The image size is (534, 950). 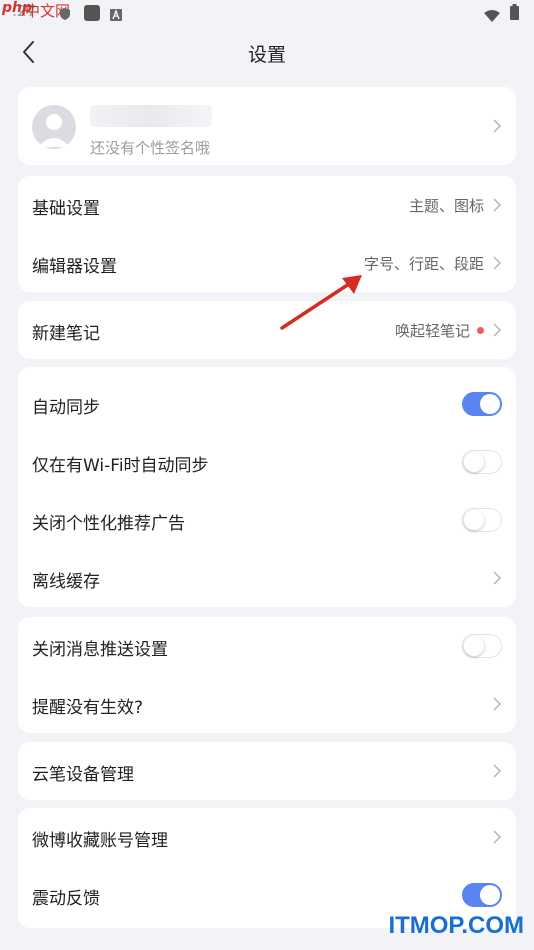 What do you see at coordinates (432, 331) in the screenshot?
I see `new-note-value: 唤起轻笔记` at bounding box center [432, 331].